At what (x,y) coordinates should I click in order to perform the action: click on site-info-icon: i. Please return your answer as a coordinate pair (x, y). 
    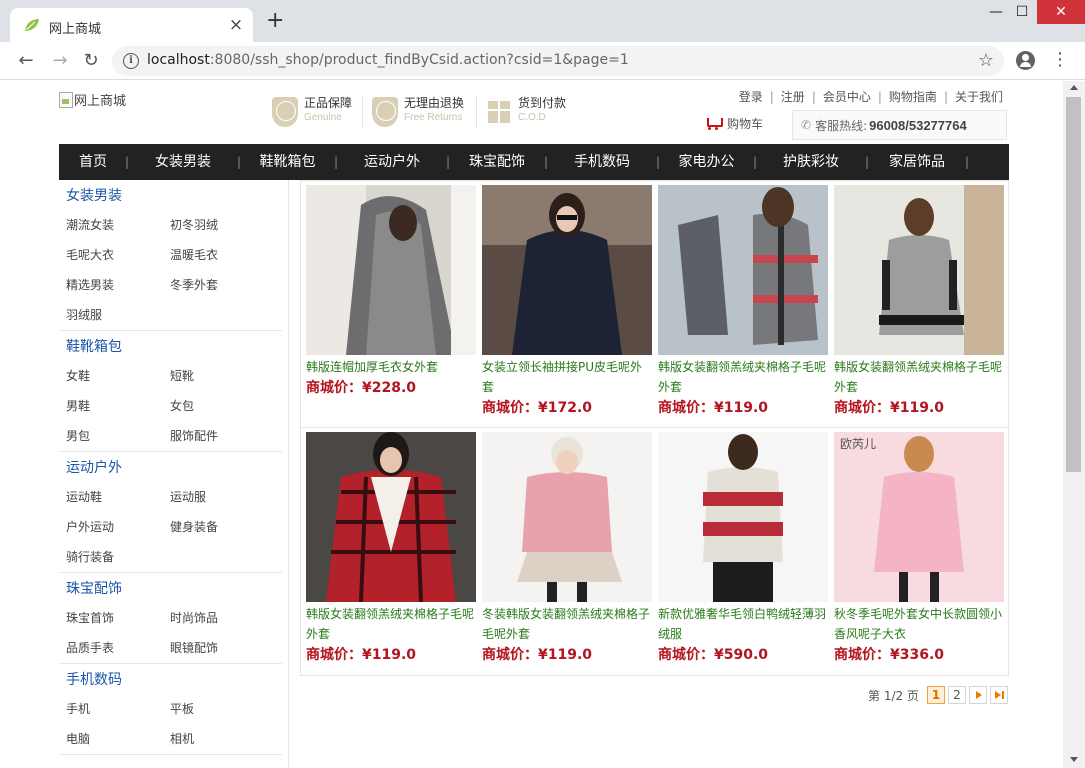
    Looking at the image, I should click on (131, 61).